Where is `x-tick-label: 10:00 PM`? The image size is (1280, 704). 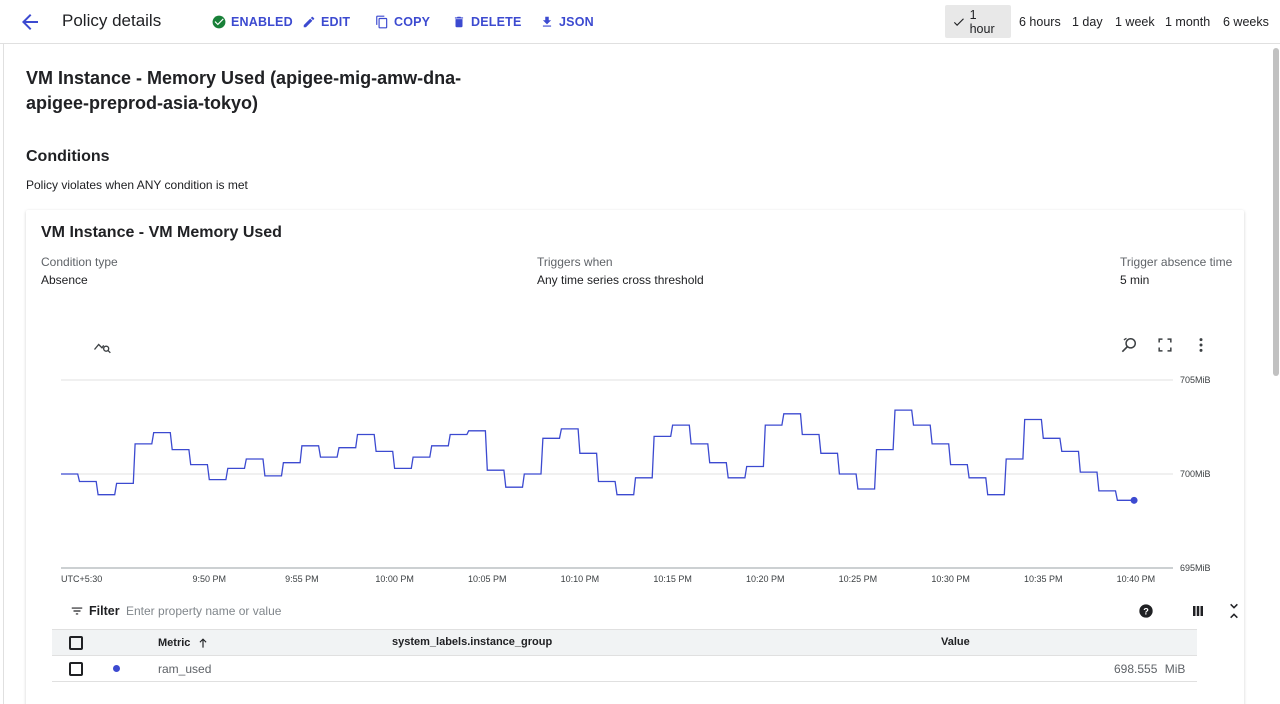
x-tick-label: 10:00 PM is located at coordinates (394, 579).